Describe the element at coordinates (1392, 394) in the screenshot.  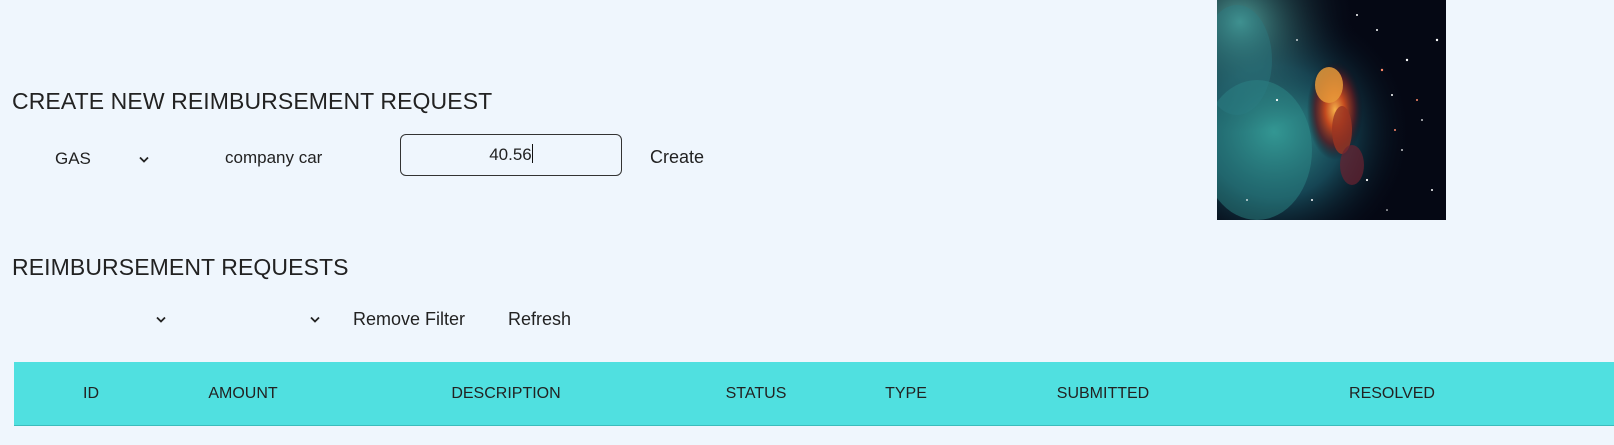
I see `column-header-resolved: RESOLVED` at that location.